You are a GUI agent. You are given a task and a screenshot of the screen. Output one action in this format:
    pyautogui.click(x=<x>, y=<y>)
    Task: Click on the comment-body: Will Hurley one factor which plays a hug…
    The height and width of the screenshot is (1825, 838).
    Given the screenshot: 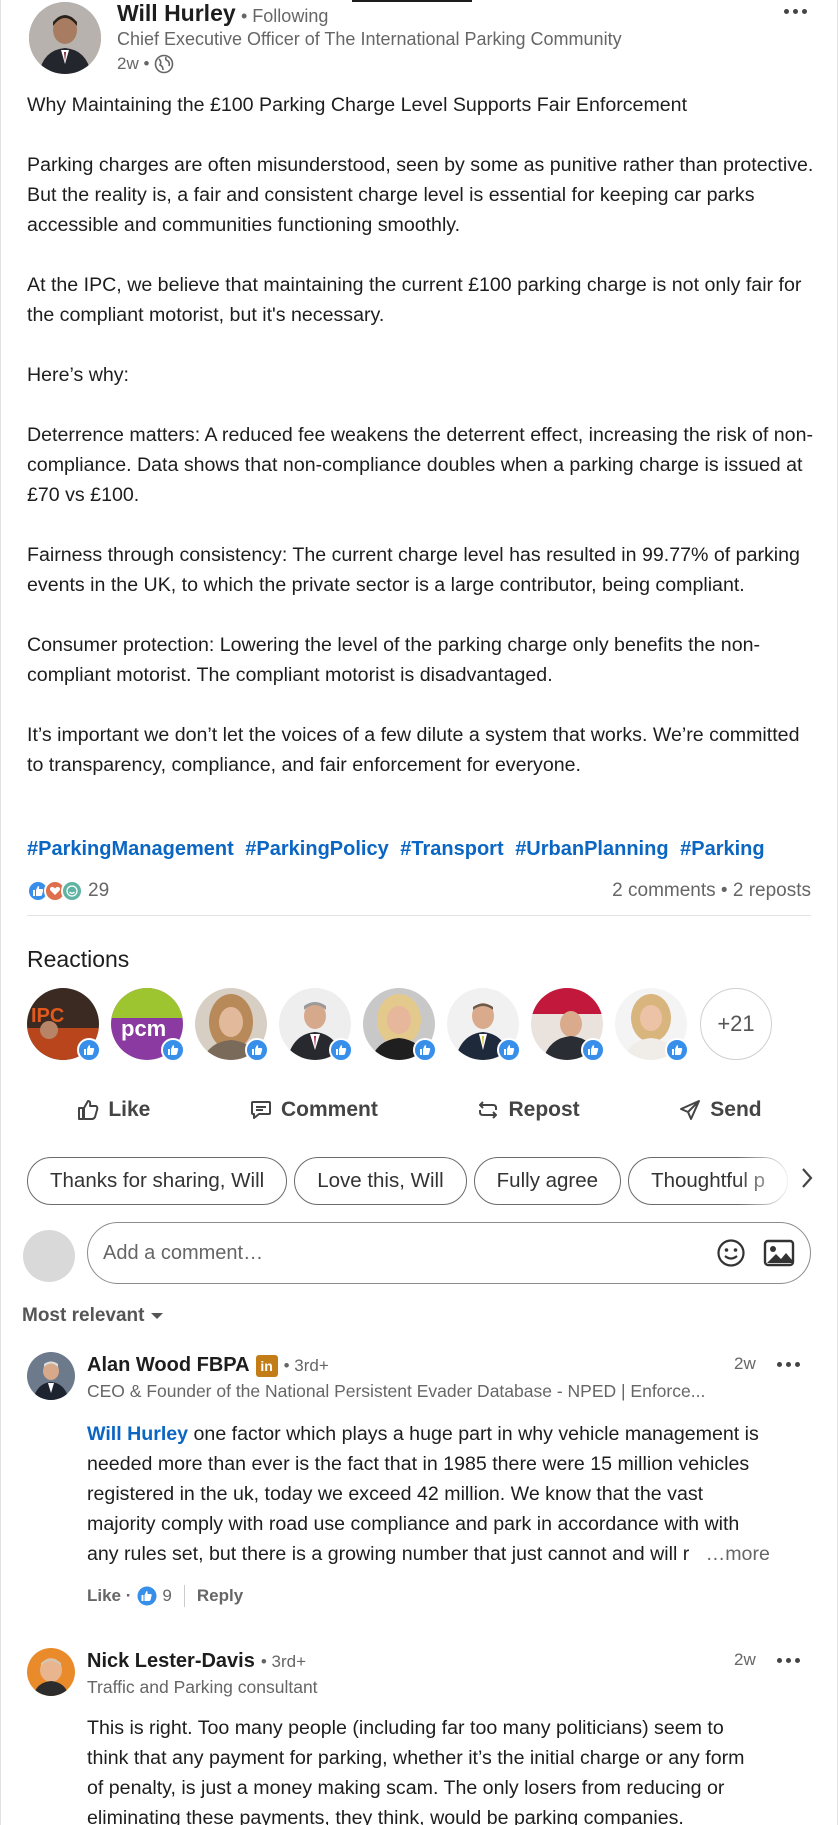 What is the action you would take?
    pyautogui.click(x=456, y=1494)
    